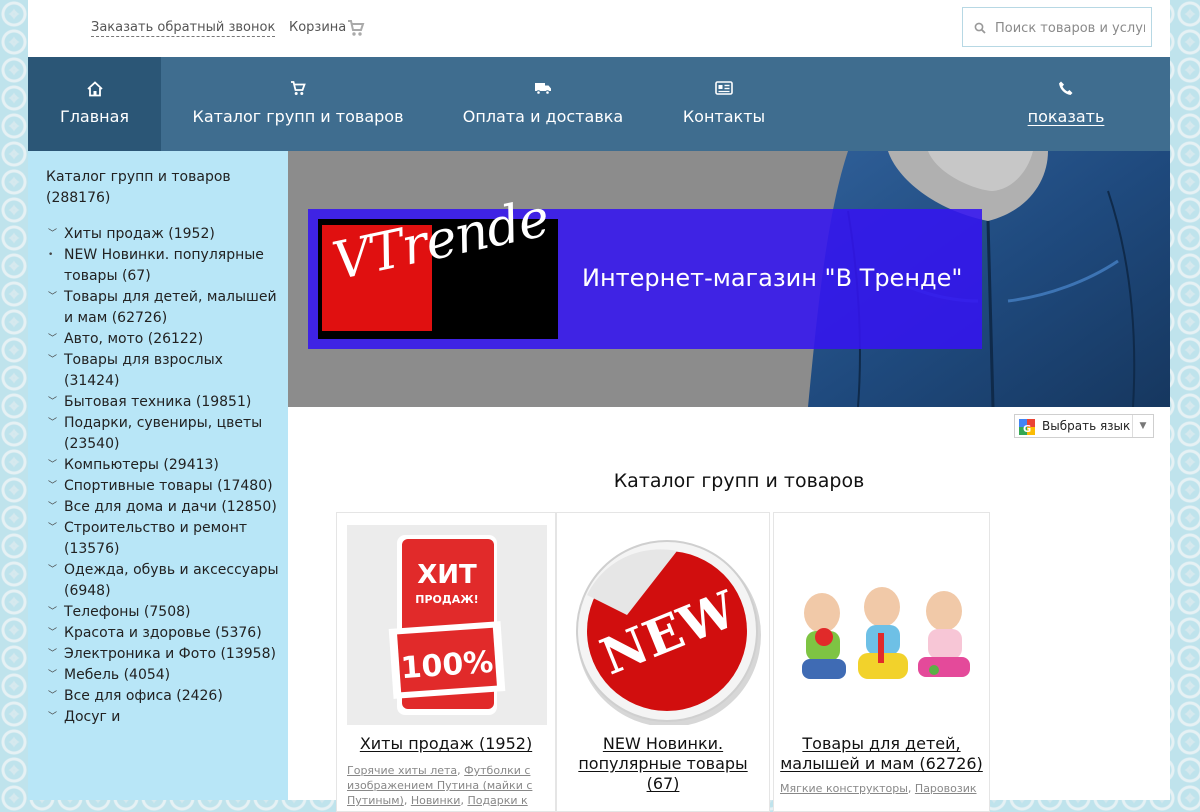 The width and height of the screenshot is (1200, 812). I want to click on nav-delivery: Оплата и доставка, so click(543, 104).